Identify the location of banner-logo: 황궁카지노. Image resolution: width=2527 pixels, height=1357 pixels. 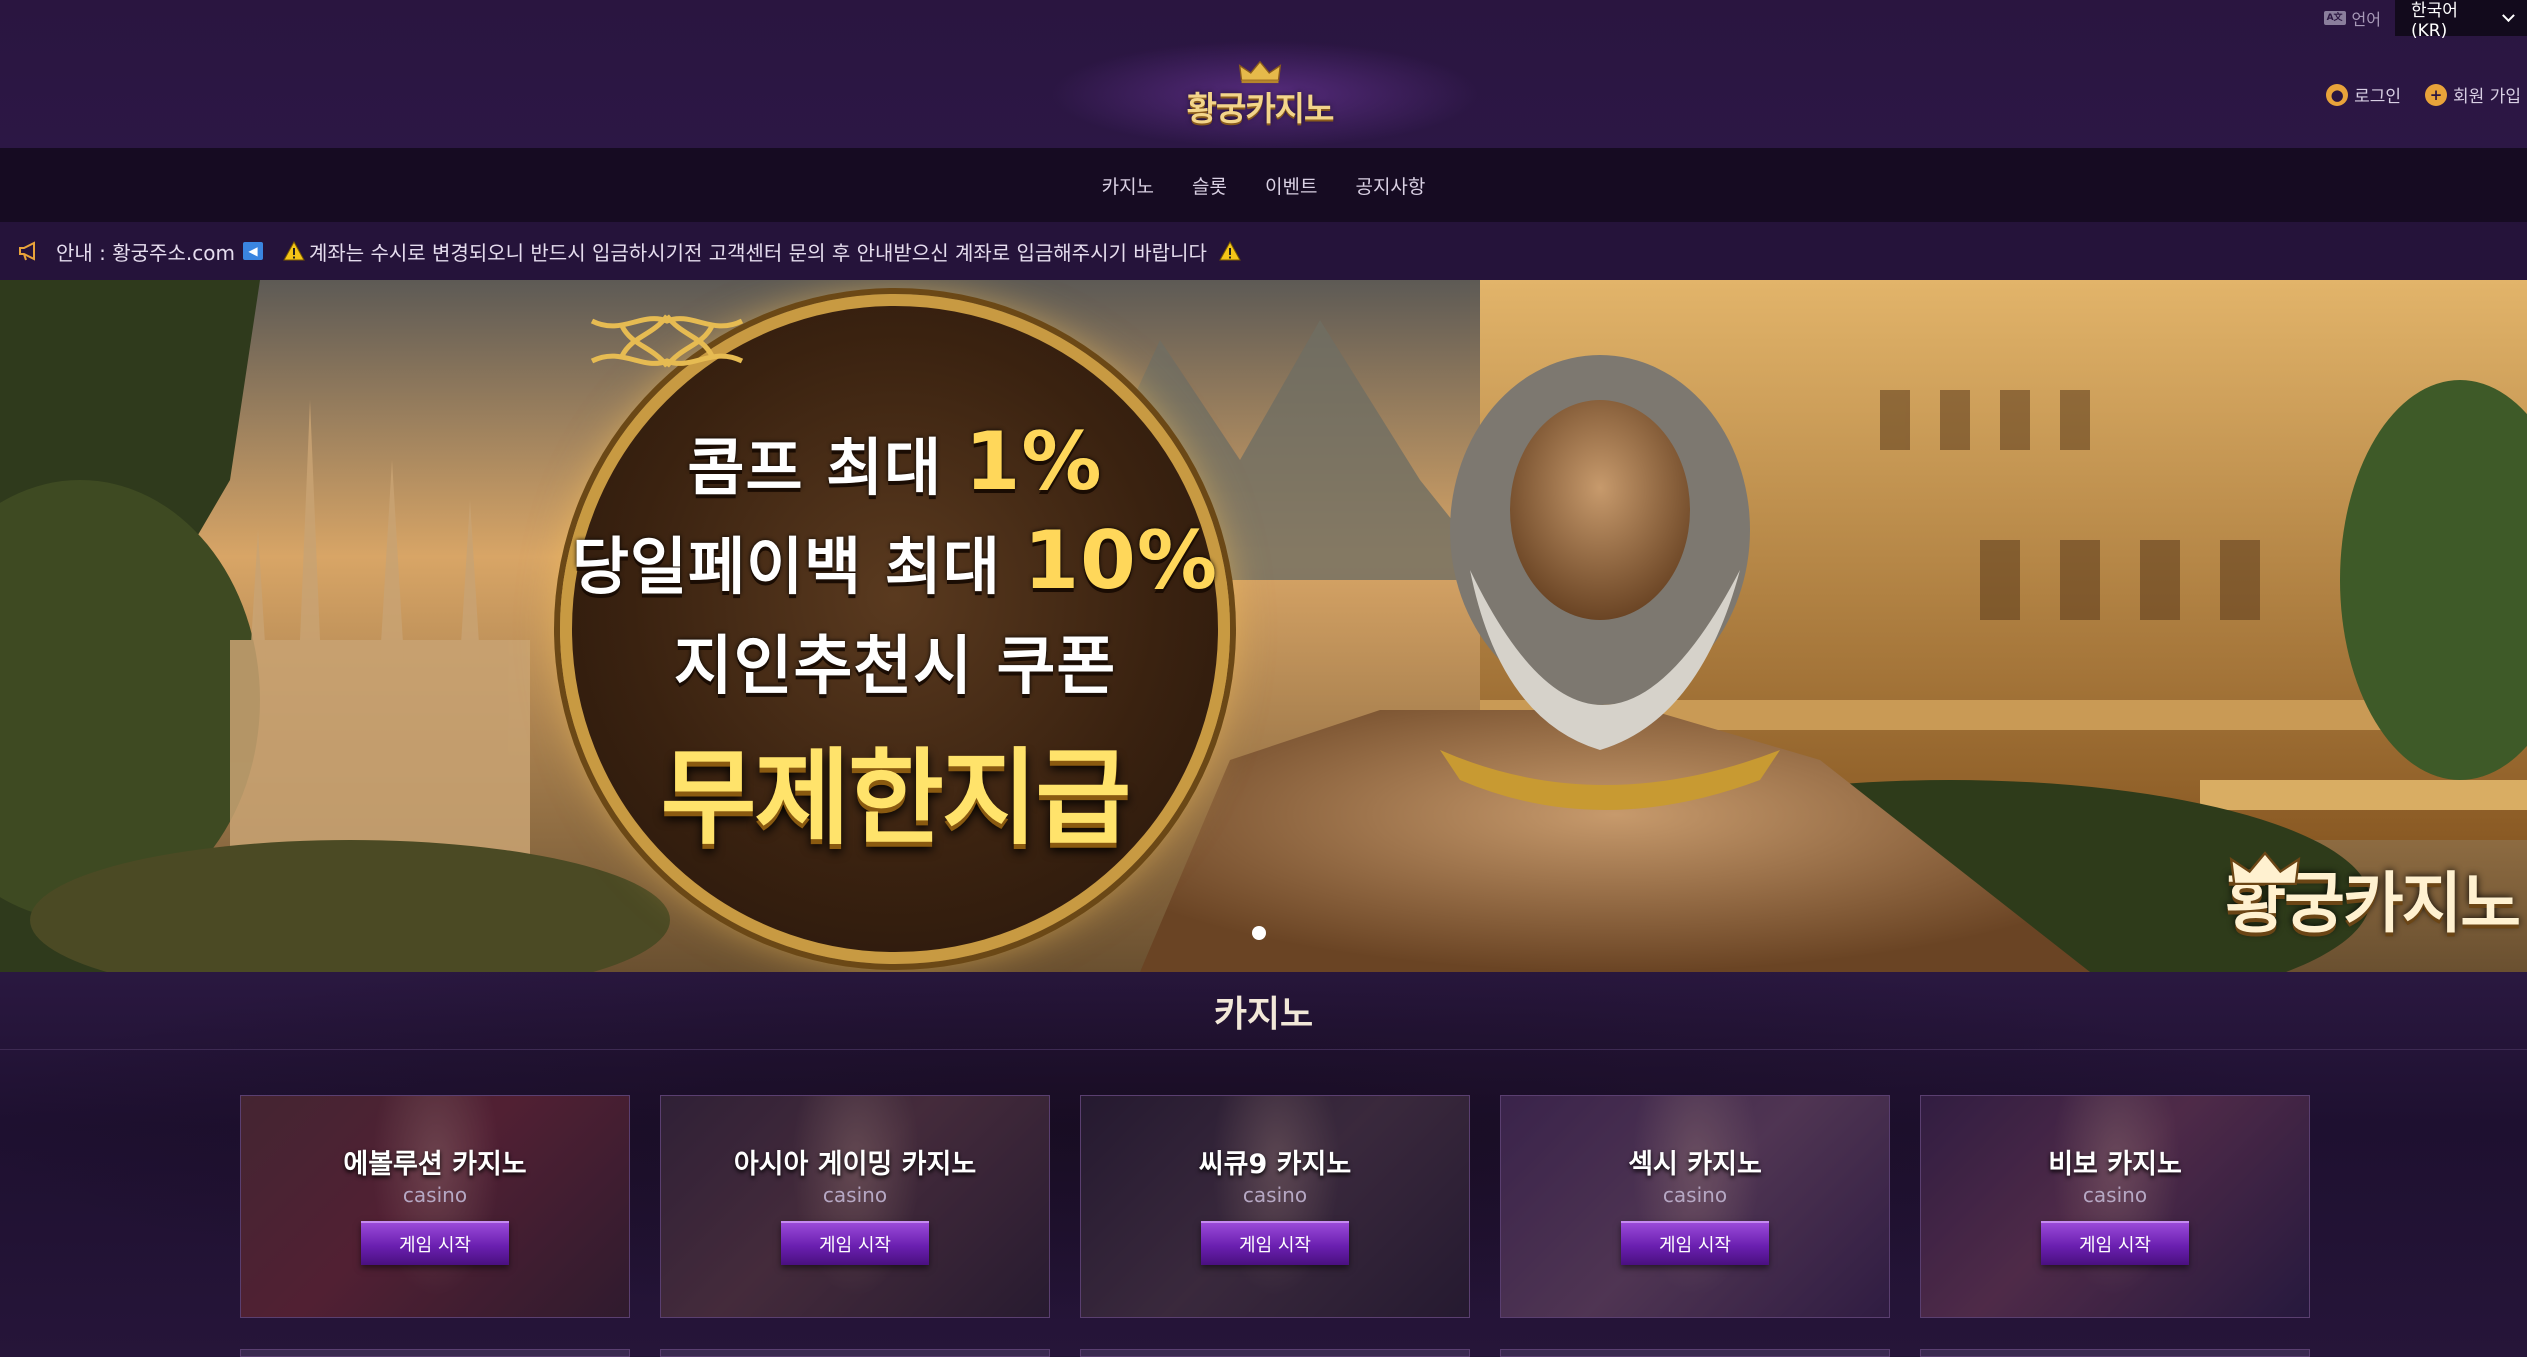
(2373, 898).